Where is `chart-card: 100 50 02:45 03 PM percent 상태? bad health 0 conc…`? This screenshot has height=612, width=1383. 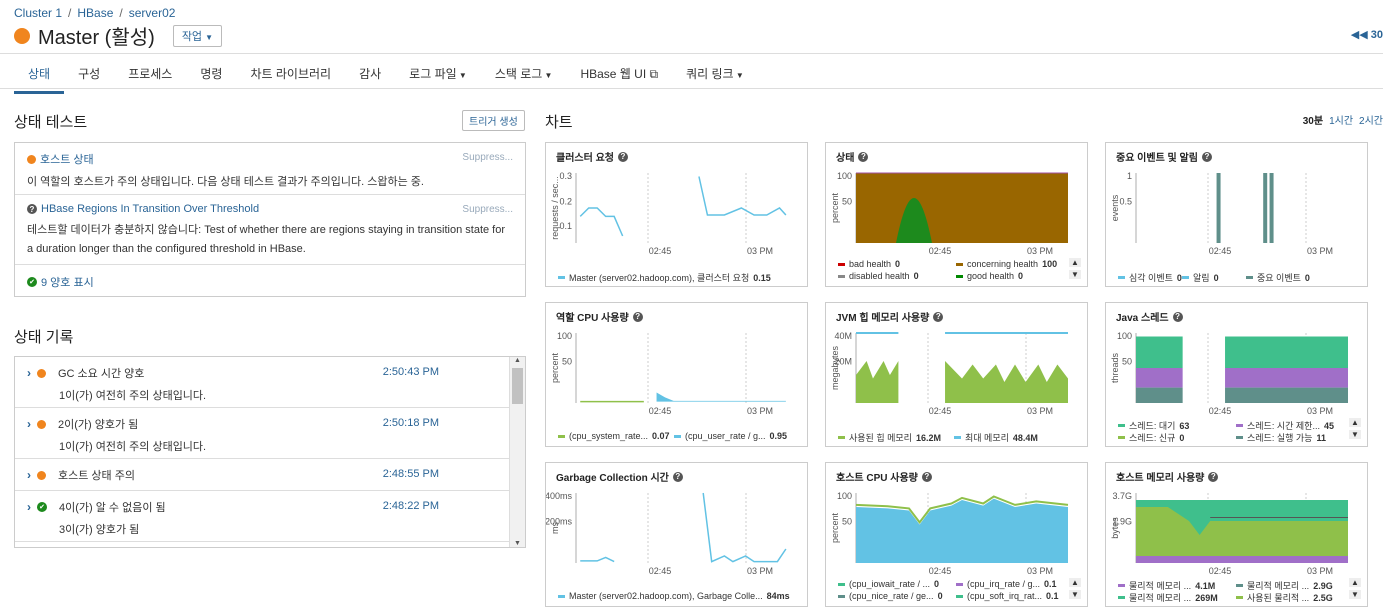 chart-card: 100 50 02:45 03 PM percent 상태? bad health 0 conc… is located at coordinates (956, 214).